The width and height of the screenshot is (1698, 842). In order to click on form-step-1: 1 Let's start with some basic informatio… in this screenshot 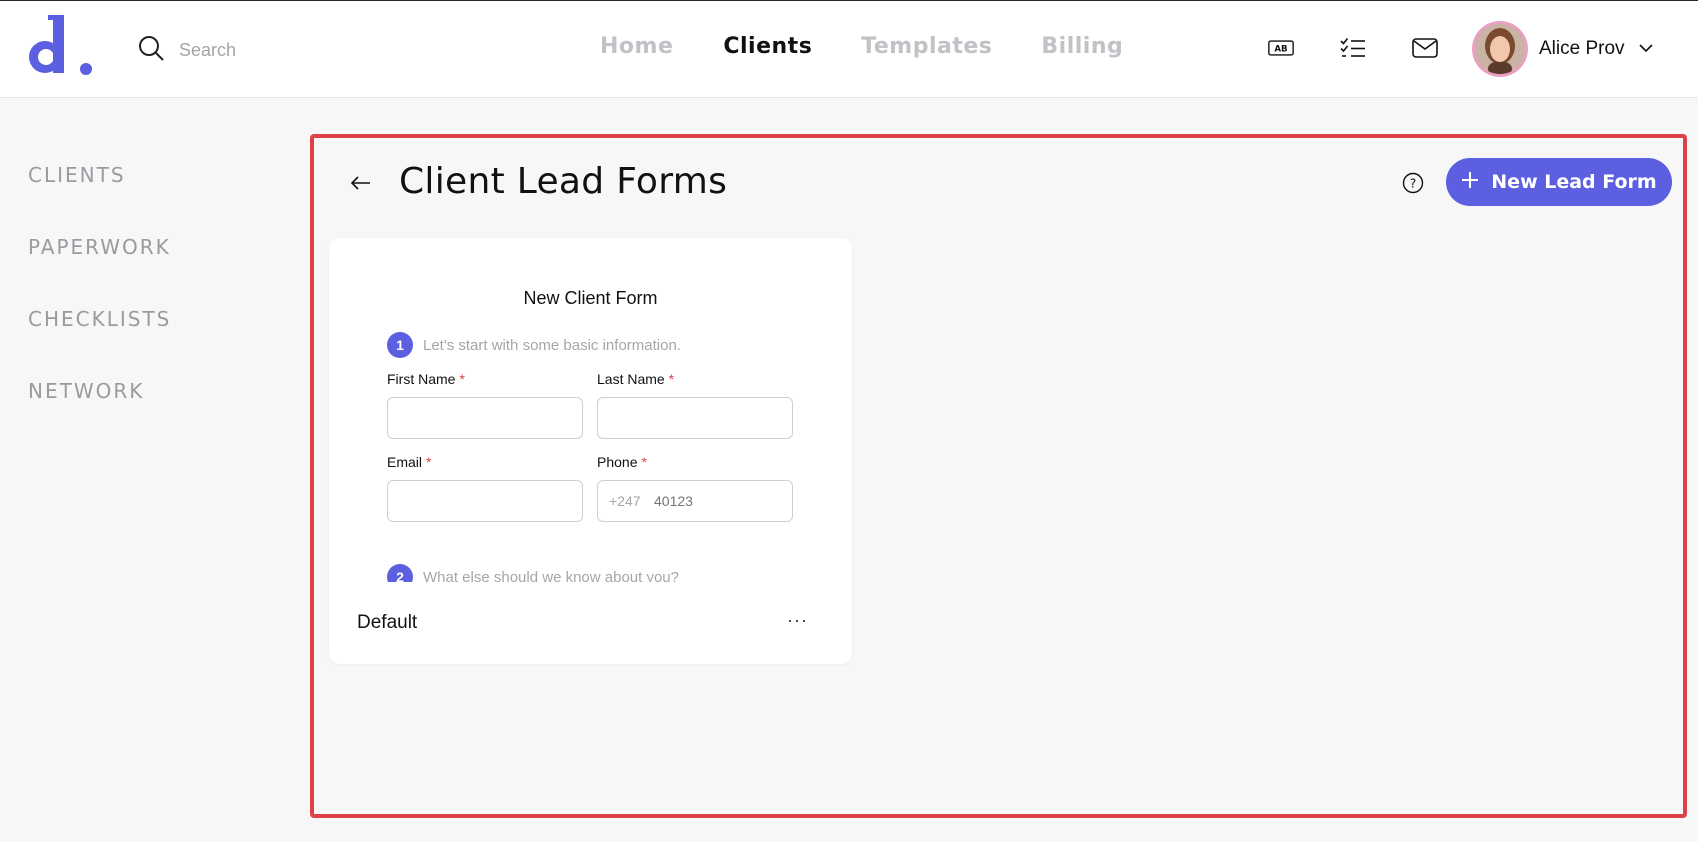, I will do `click(534, 345)`.